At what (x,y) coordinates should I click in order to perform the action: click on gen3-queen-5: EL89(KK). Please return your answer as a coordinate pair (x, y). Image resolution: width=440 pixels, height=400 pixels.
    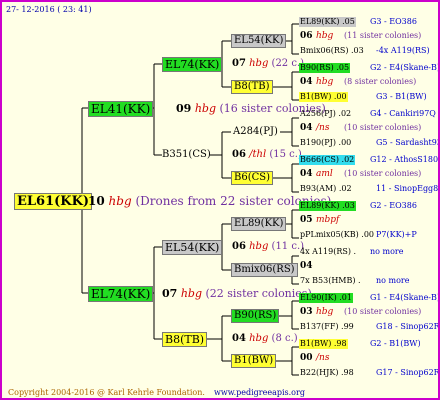
    Looking at the image, I should click on (259, 224).